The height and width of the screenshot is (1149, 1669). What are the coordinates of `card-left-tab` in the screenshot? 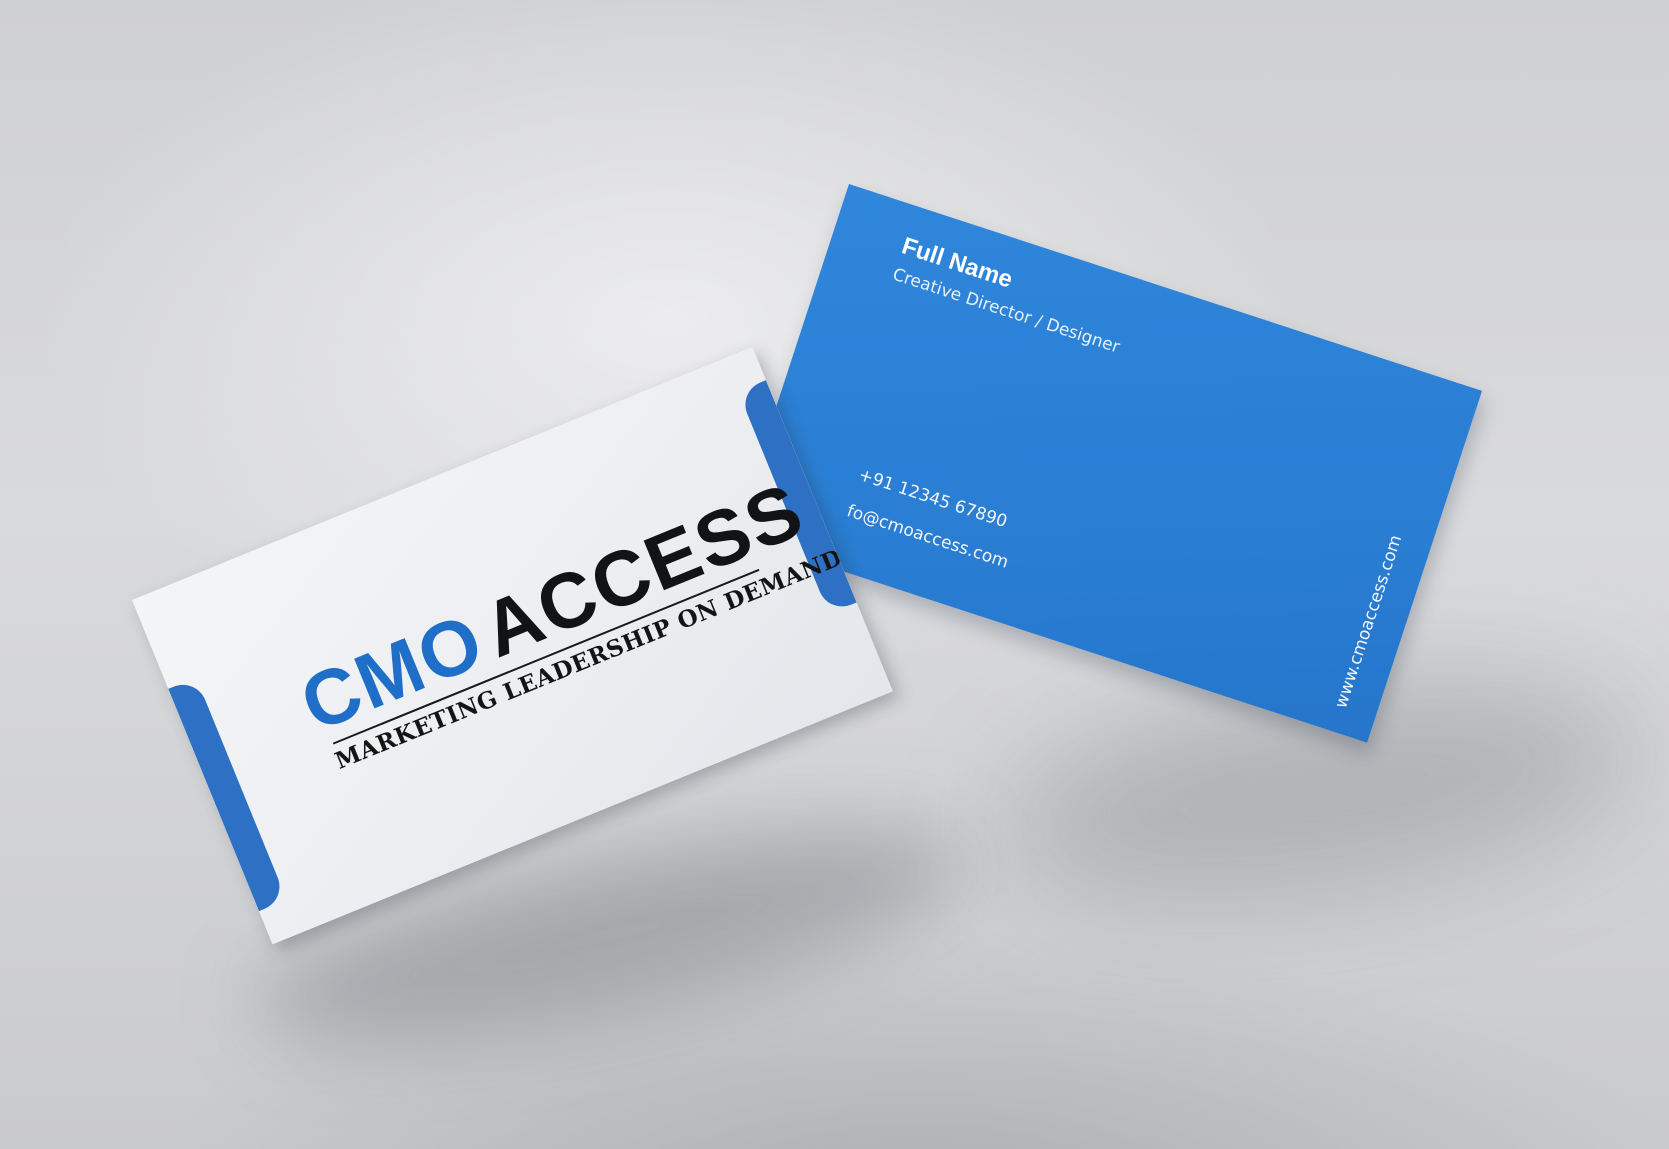 It's located at (227, 794).